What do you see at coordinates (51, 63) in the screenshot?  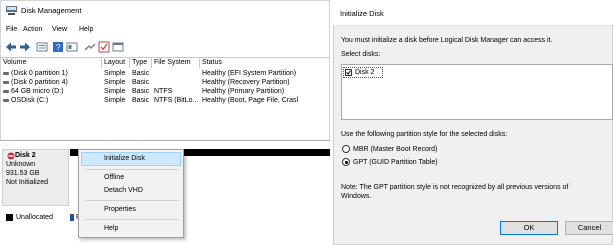 I see `column-header-volume: Volume` at bounding box center [51, 63].